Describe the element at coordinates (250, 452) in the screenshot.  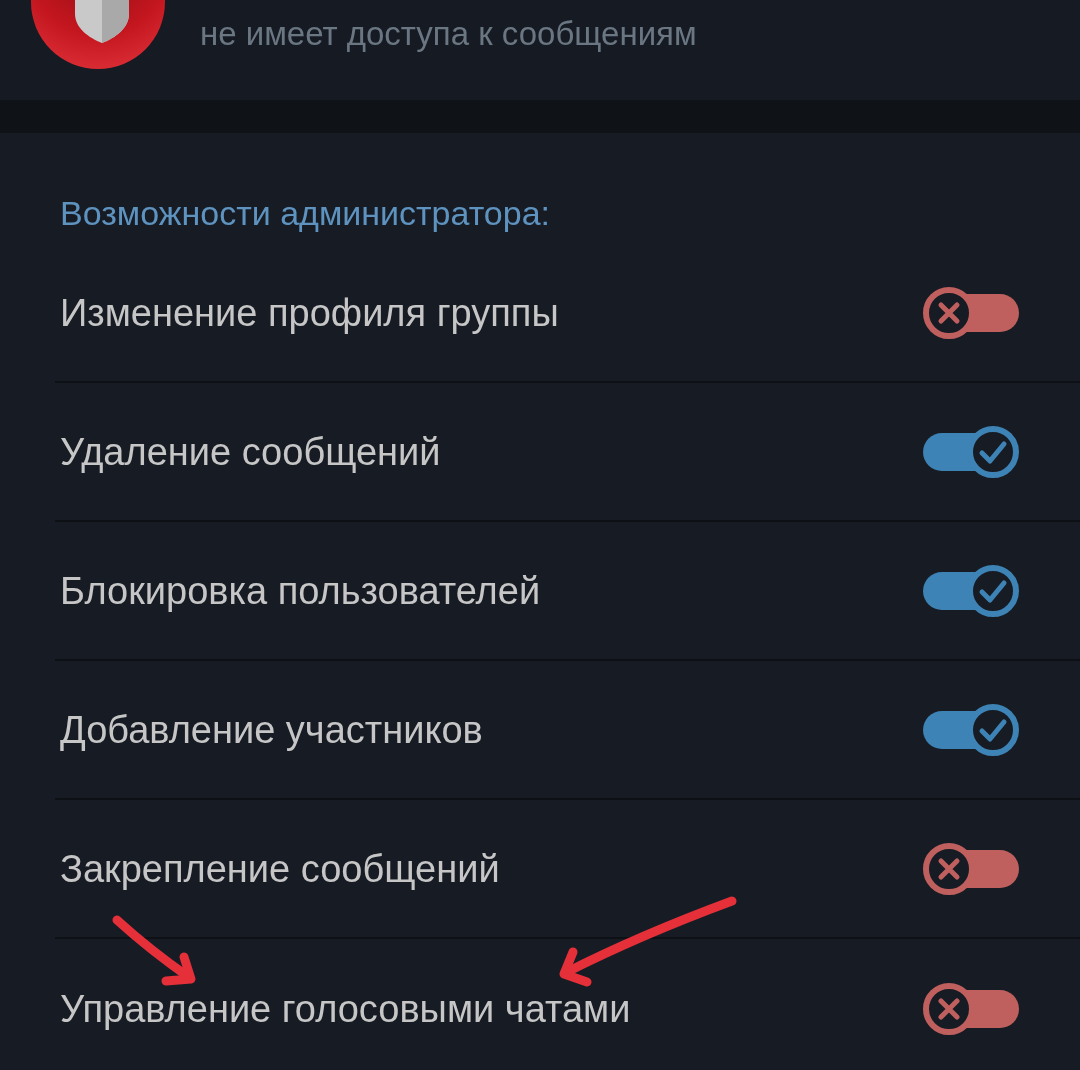
I see `permission-label: Удаление сообщений` at that location.